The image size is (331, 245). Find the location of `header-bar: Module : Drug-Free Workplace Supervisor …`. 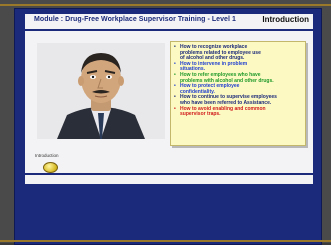

header-bar: Module : Drug-Free Workplace Supervisor … is located at coordinates (169, 22).